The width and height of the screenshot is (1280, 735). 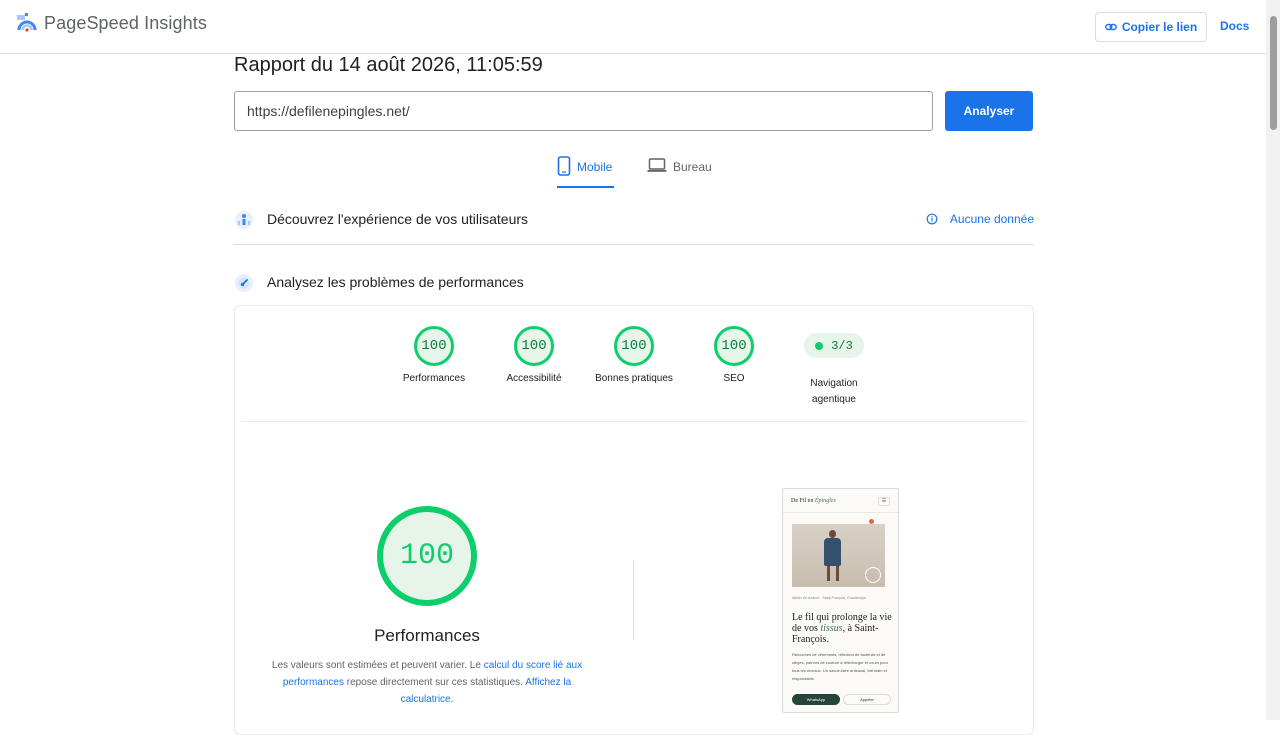 I want to click on preview-figure-head, so click(x=832, y=534).